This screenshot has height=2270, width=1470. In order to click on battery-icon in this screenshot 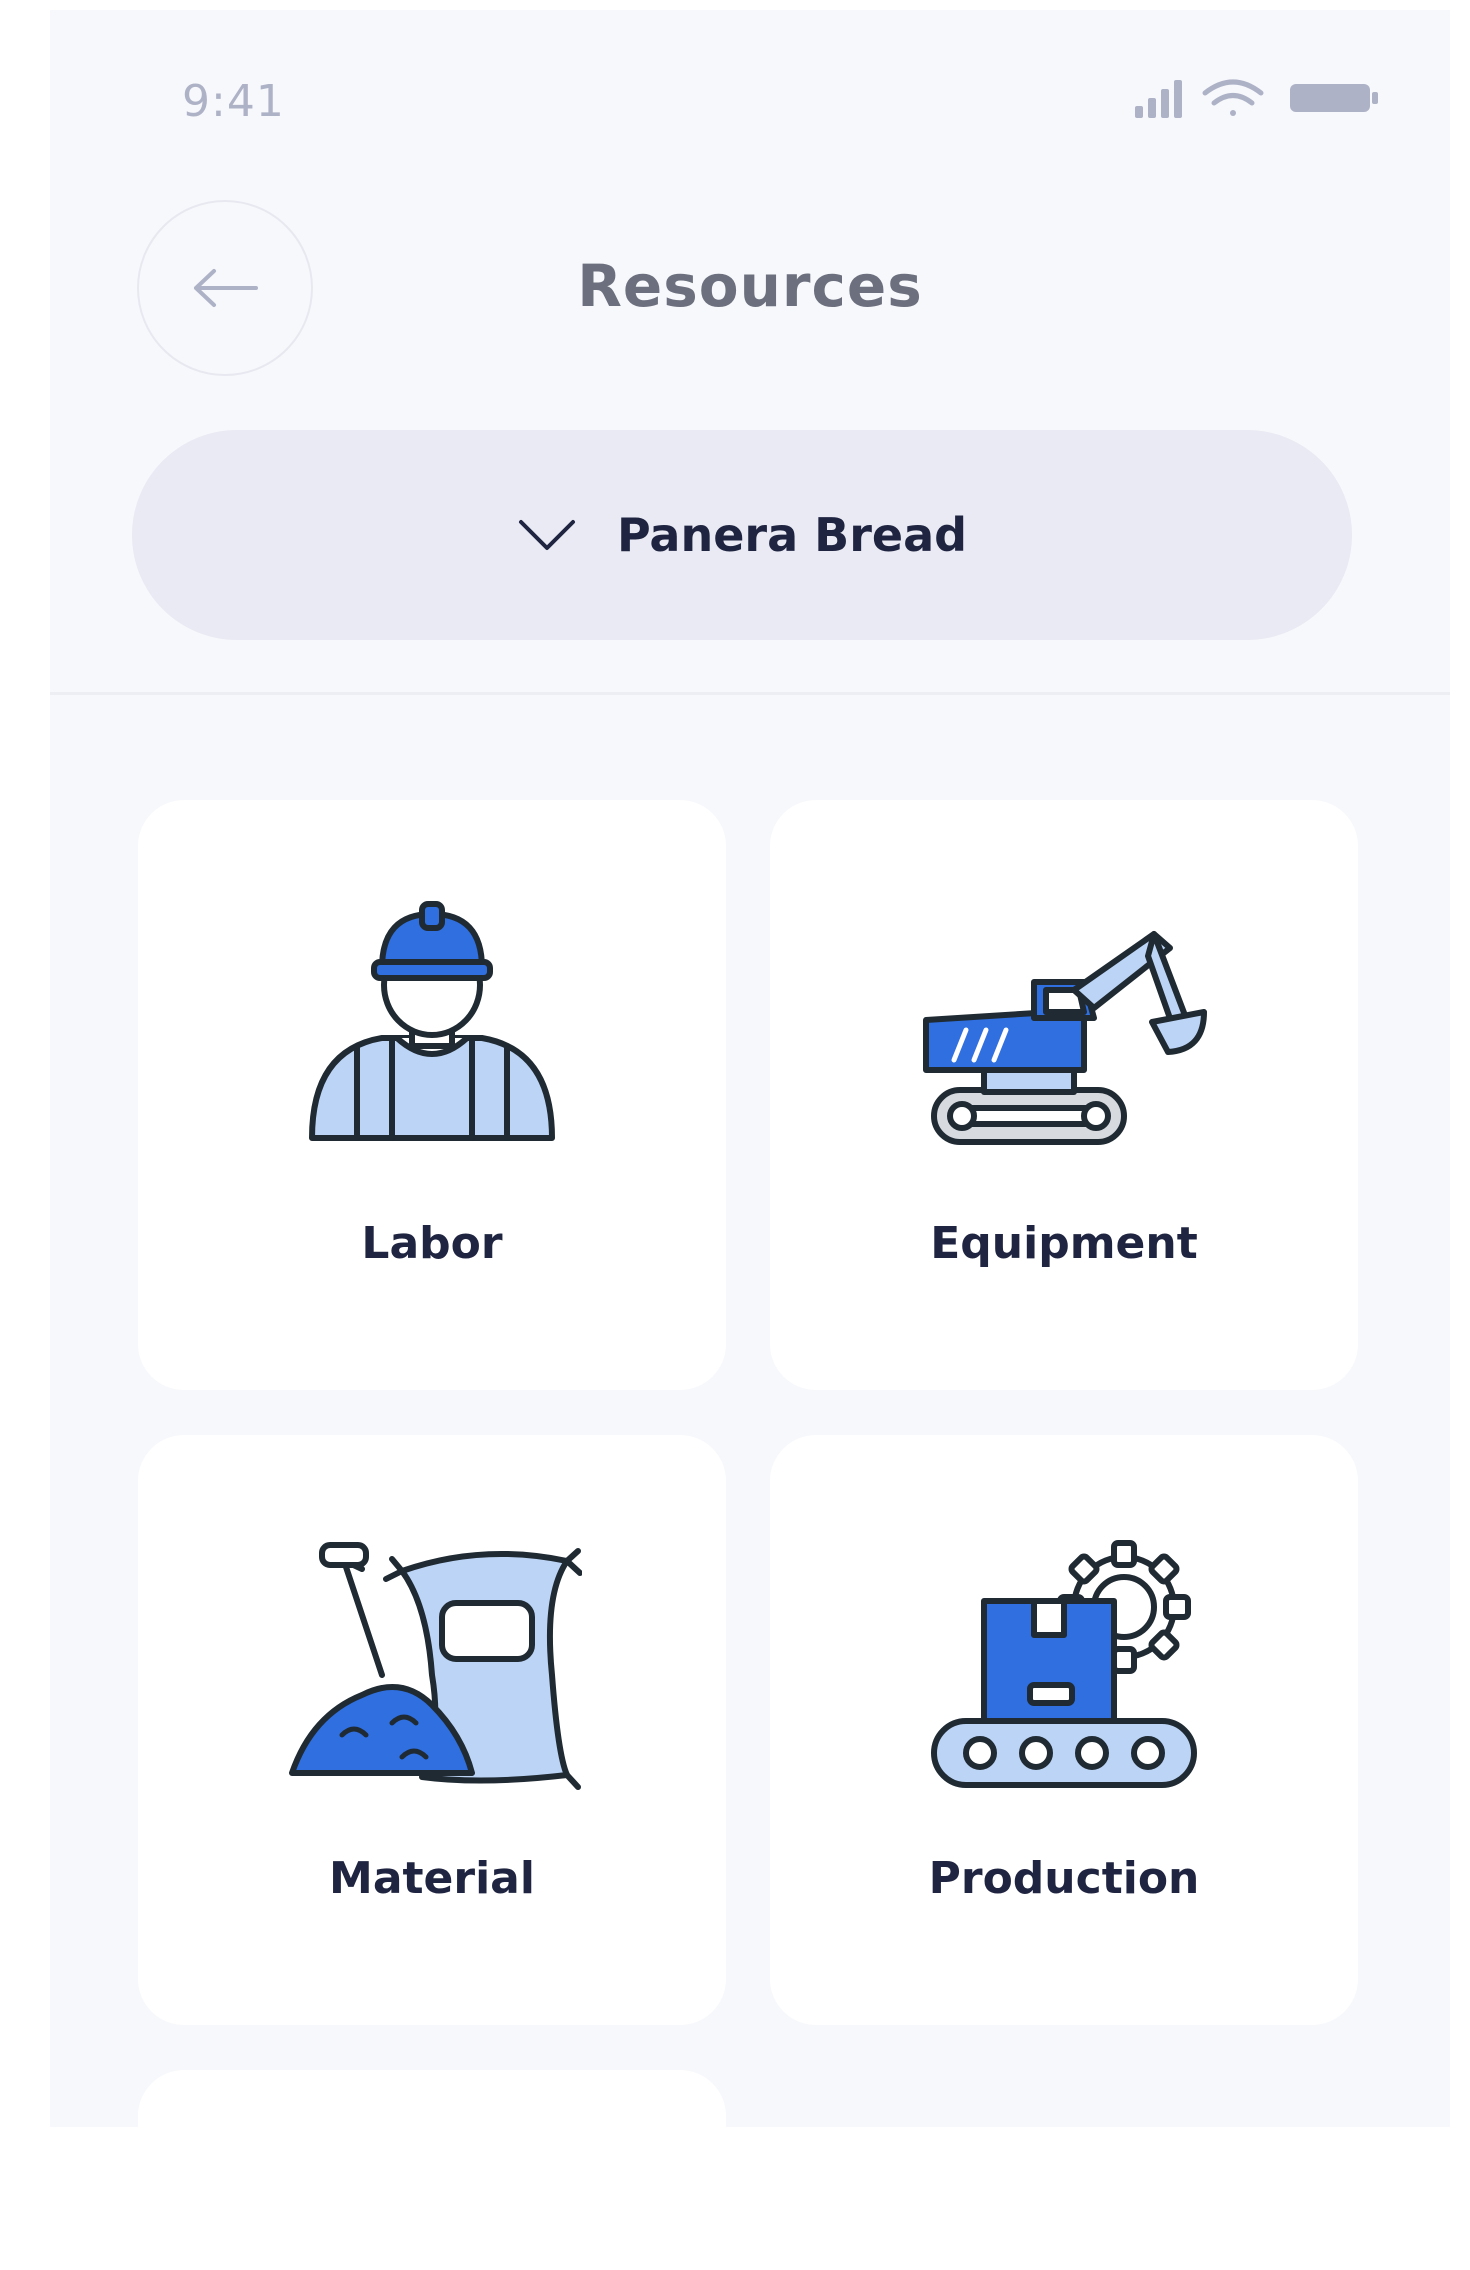, I will do `click(1334, 98)`.